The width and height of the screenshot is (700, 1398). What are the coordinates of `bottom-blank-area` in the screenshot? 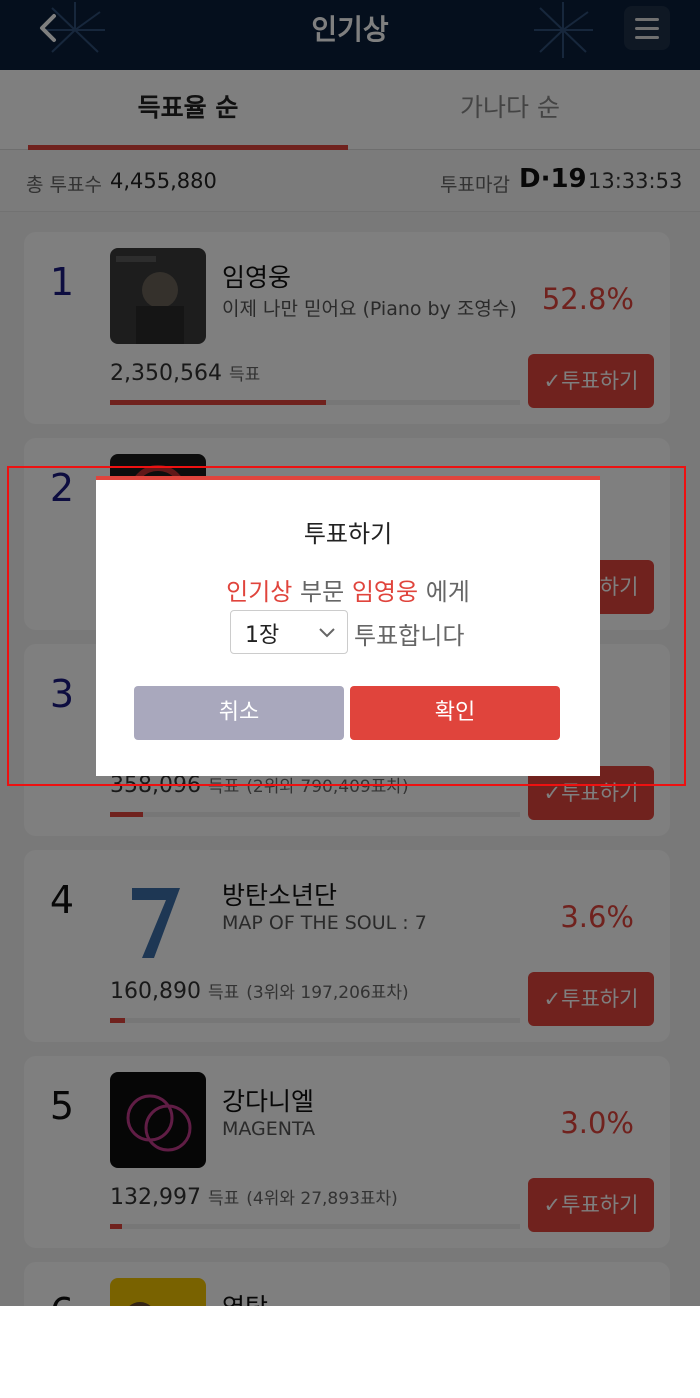 It's located at (350, 1352).